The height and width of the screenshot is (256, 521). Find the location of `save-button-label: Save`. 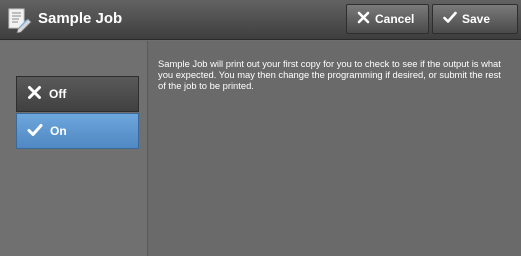

save-button-label: Save is located at coordinates (476, 19).